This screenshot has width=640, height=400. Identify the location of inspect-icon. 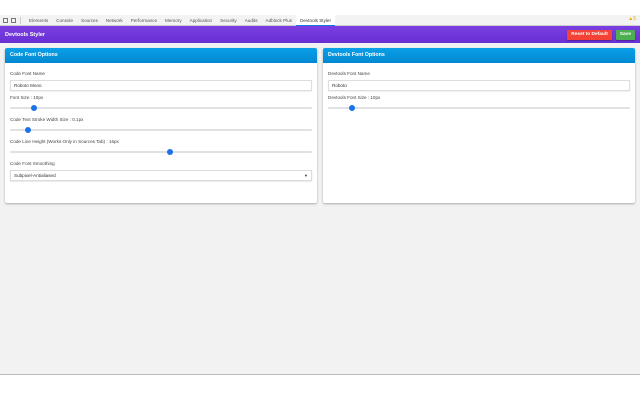
(5, 20).